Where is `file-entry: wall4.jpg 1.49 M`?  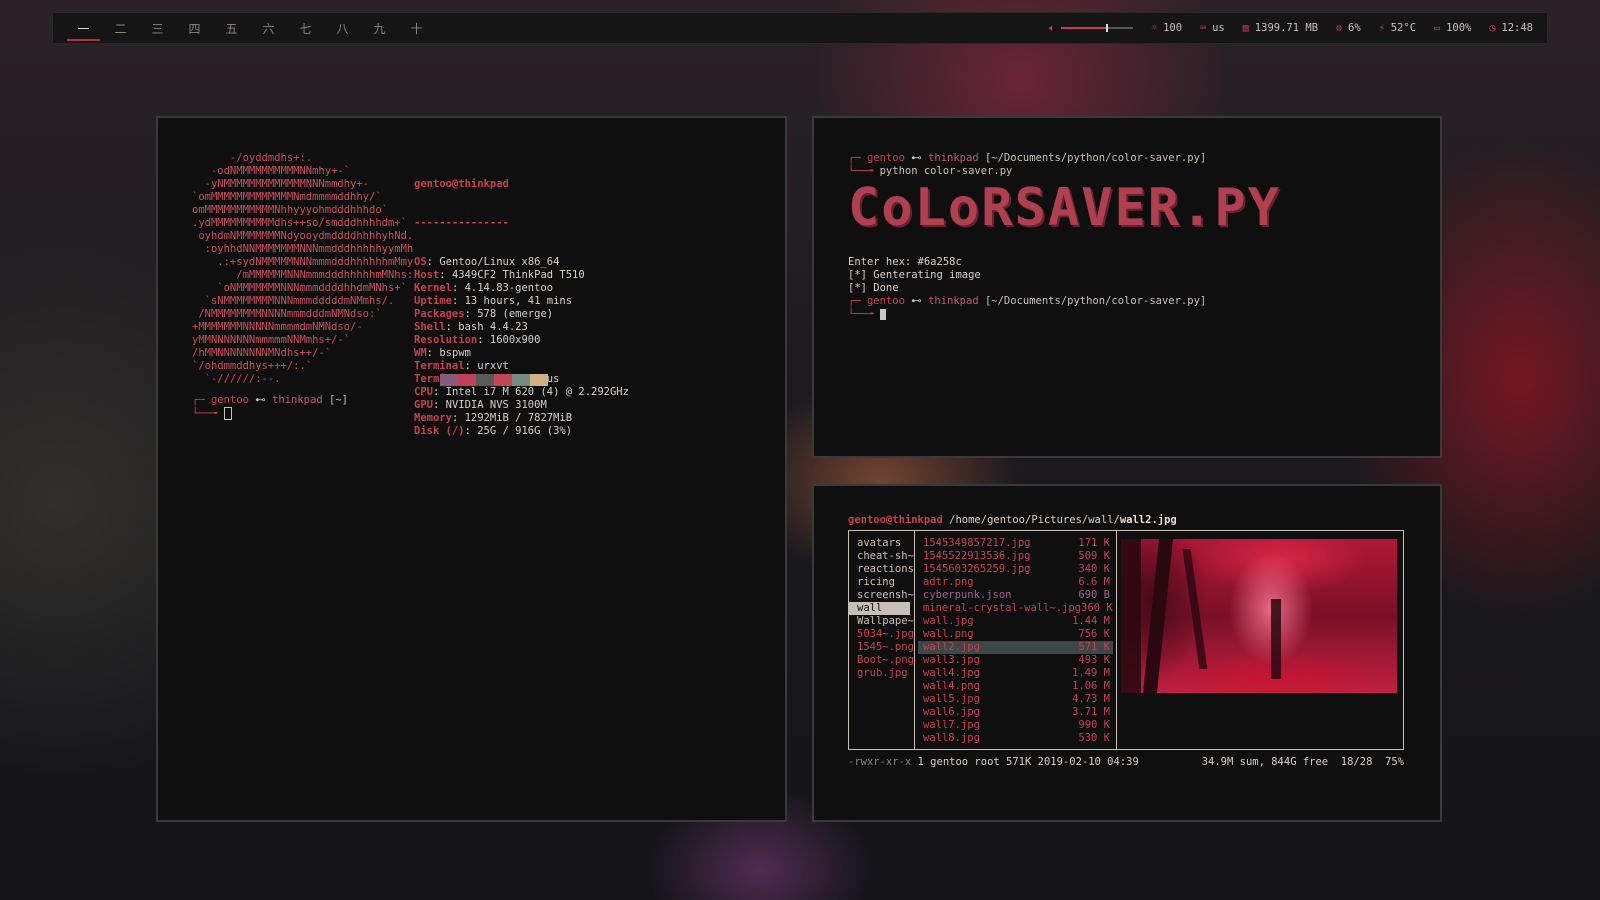 file-entry: wall4.jpg 1.49 M is located at coordinates (1015, 673).